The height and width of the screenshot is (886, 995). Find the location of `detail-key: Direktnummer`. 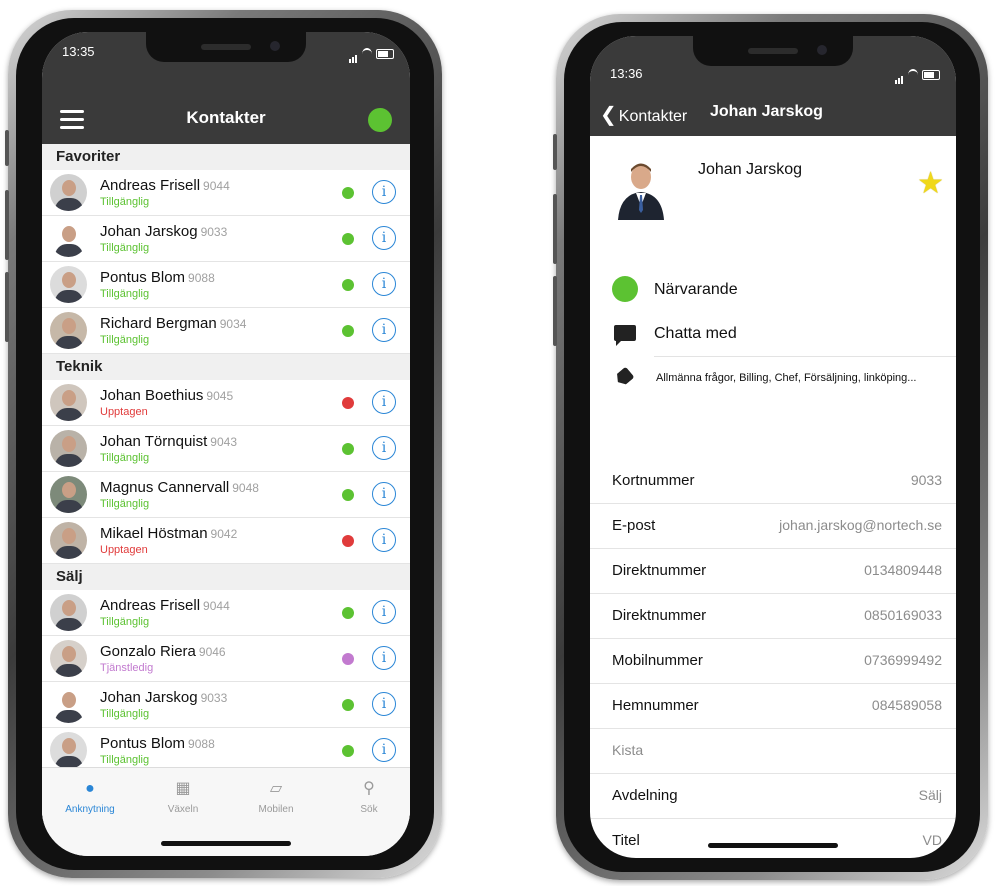

detail-key: Direktnummer is located at coordinates (659, 570).